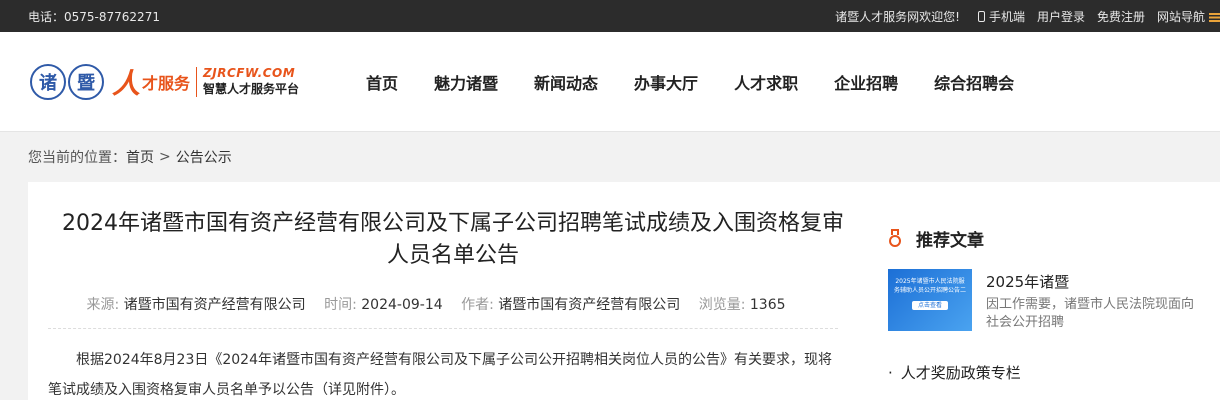  I want to click on nav-recruitment: 企业招聘, so click(866, 82).